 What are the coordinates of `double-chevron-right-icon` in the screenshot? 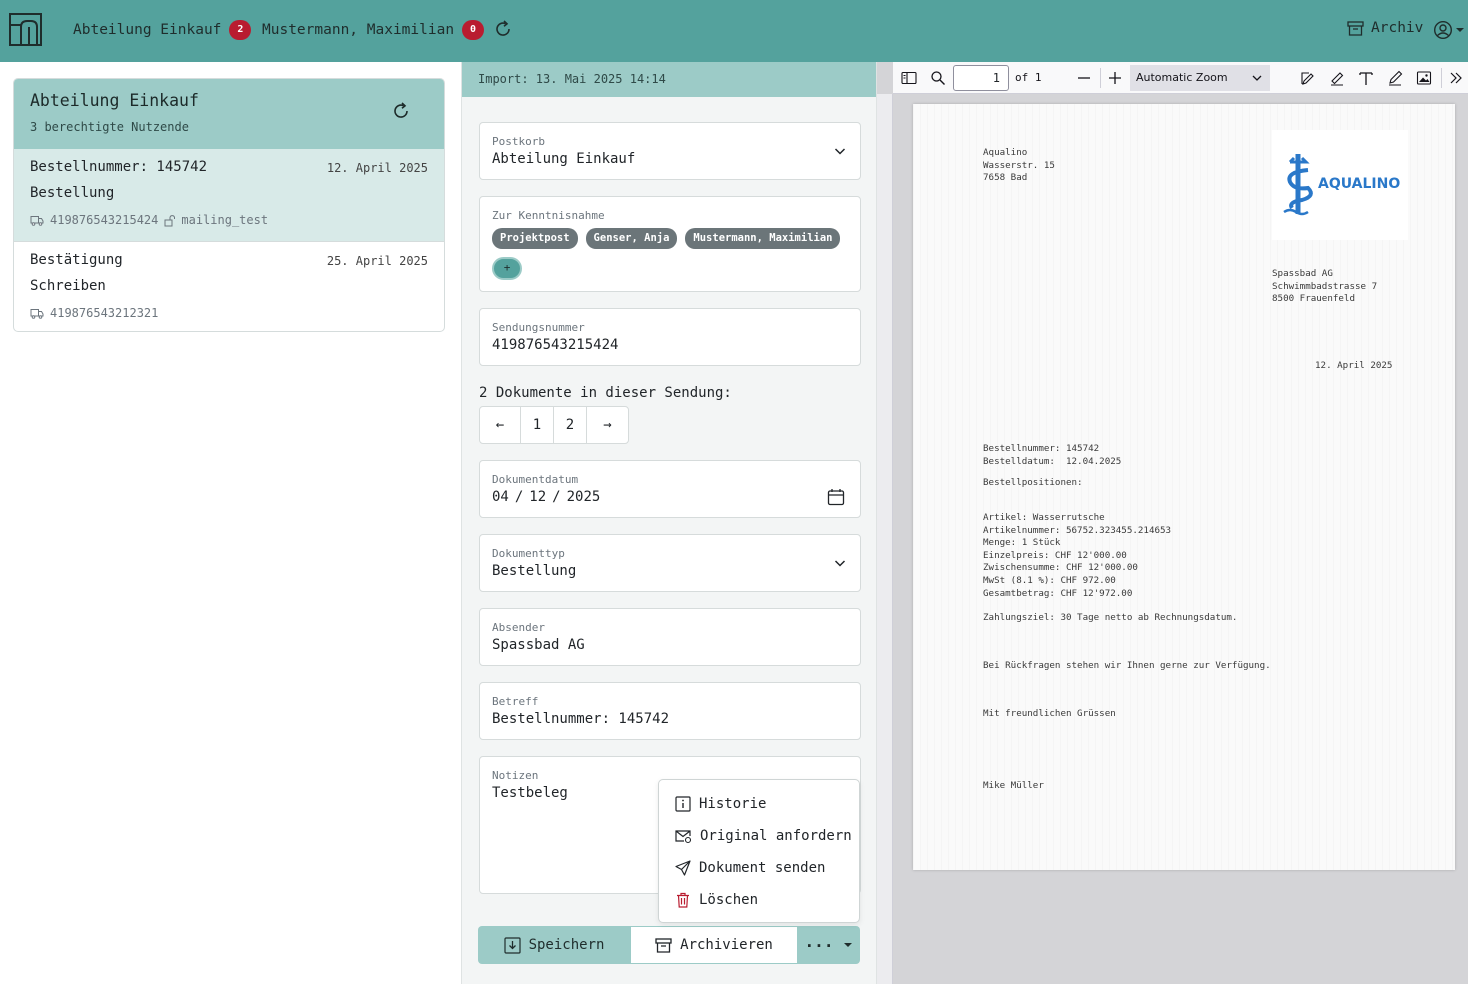 It's located at (1456, 78).